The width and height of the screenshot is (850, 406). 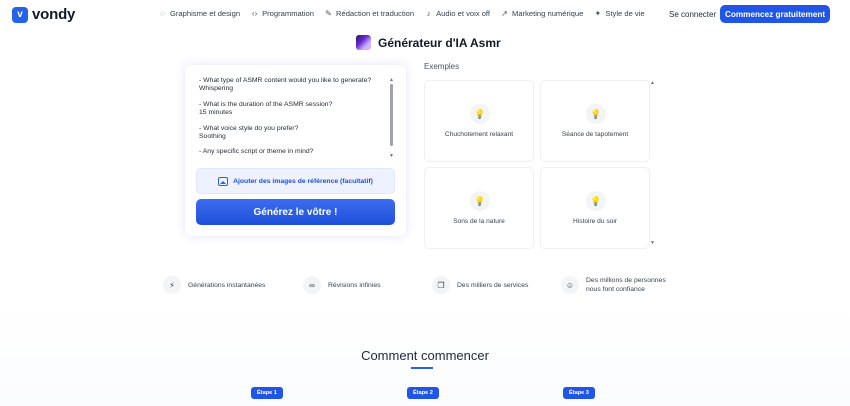 What do you see at coordinates (439, 42) in the screenshot?
I see `page-title-text: Générateur d'IA Asmr` at bounding box center [439, 42].